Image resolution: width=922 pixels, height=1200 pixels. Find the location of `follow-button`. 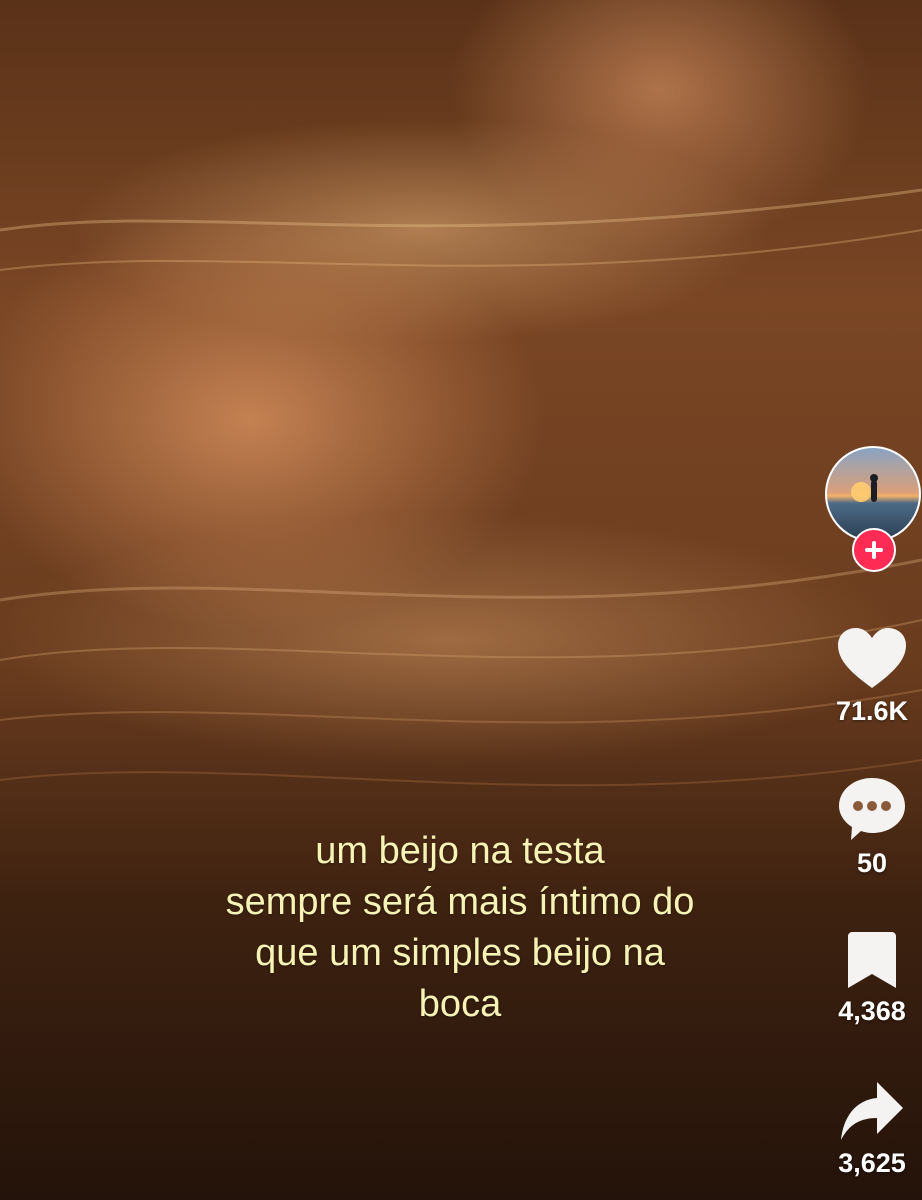

follow-button is located at coordinates (874, 550).